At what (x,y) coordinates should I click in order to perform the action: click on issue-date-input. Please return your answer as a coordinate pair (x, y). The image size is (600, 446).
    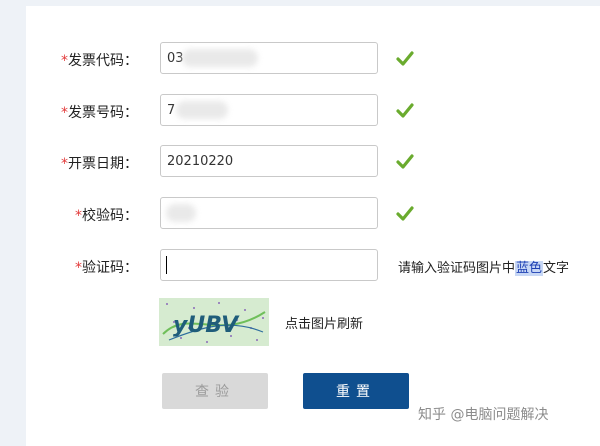
    Looking at the image, I should click on (269, 161).